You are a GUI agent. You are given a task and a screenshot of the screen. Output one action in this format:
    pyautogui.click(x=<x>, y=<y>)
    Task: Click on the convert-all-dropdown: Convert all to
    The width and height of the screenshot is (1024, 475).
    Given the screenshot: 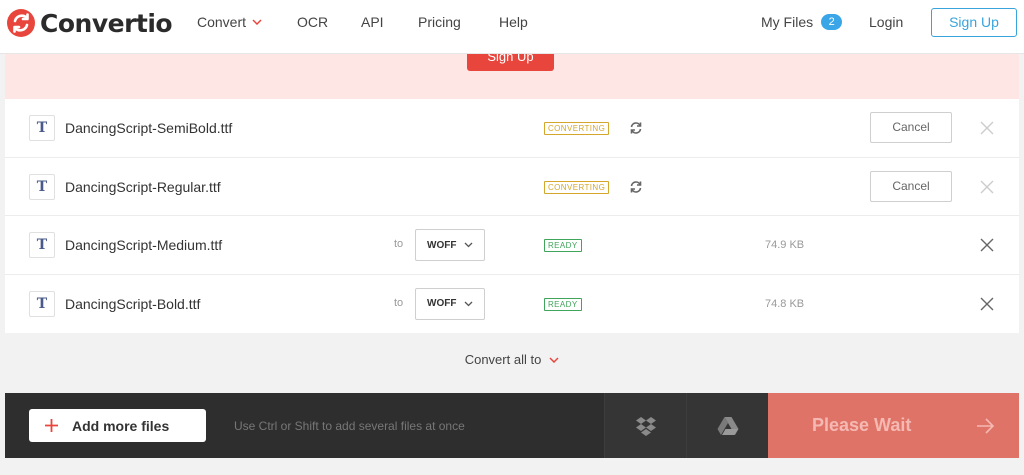 What is the action you would take?
    pyautogui.click(x=512, y=359)
    